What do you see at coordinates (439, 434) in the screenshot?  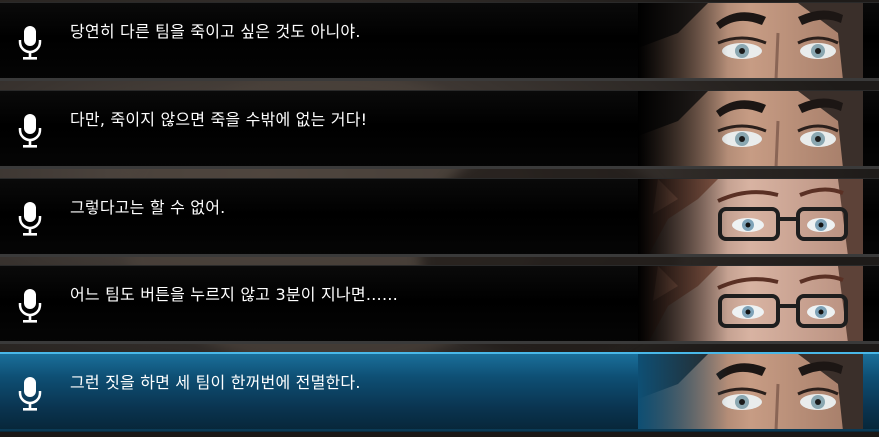 I see `bottom-strip` at bounding box center [439, 434].